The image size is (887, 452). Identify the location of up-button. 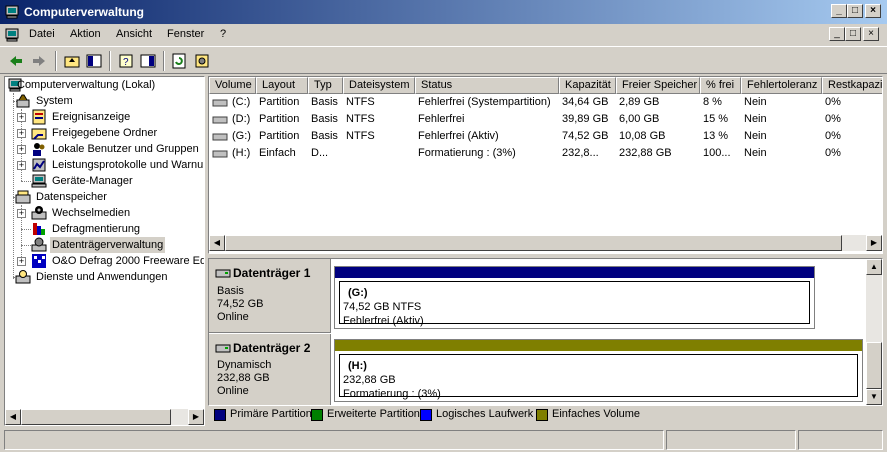
(72, 61).